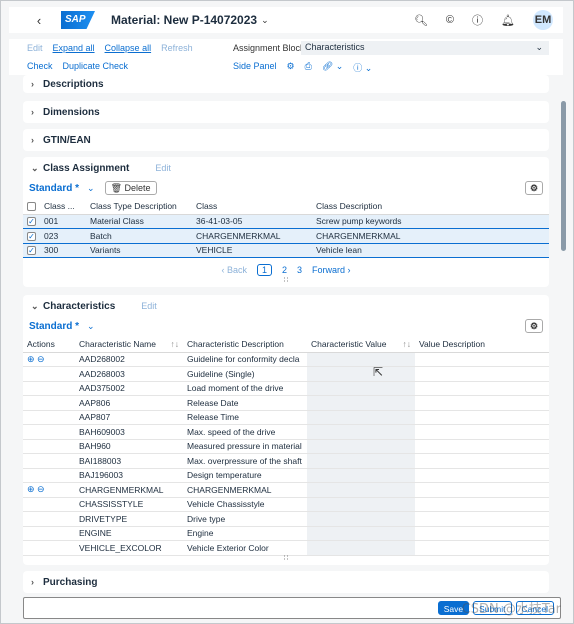  Describe the element at coordinates (184, 20) in the screenshot. I see `page-title: Material: New P-14072023` at that location.